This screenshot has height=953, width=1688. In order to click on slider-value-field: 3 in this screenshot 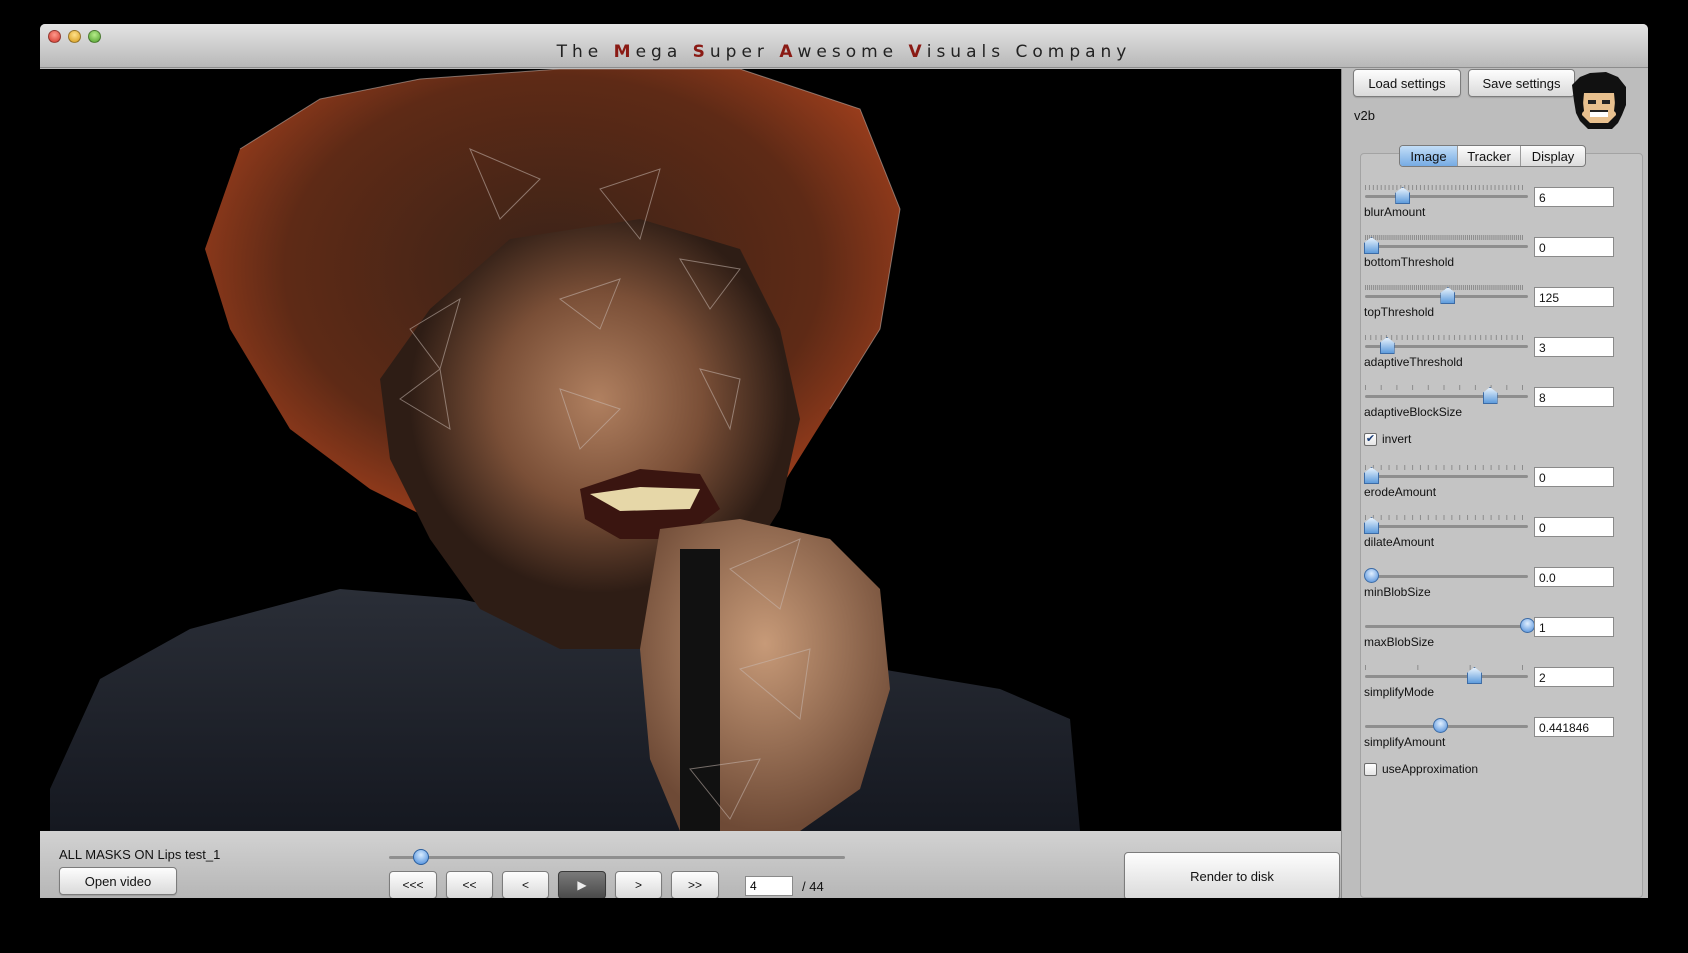, I will do `click(1574, 347)`.